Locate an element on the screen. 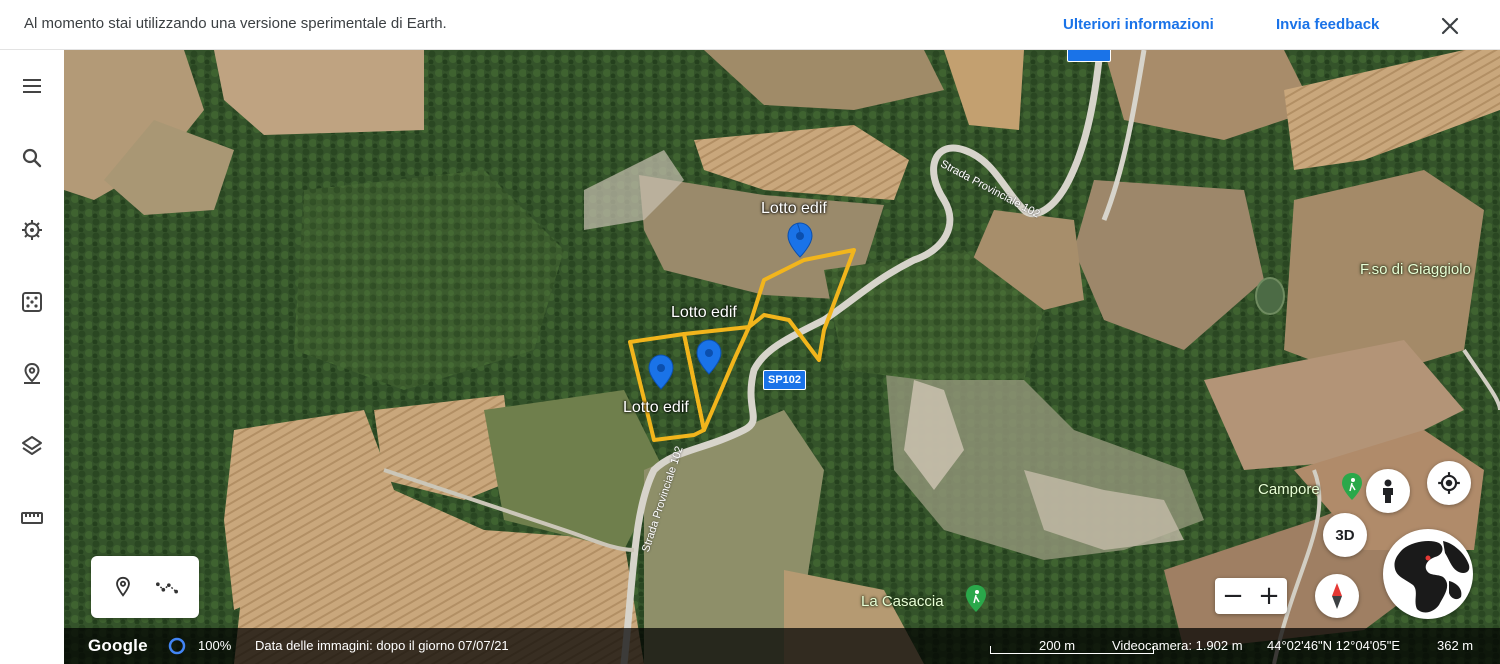 The width and height of the screenshot is (1500, 664). place-label-casaccia: La Casaccia is located at coordinates (902, 601).